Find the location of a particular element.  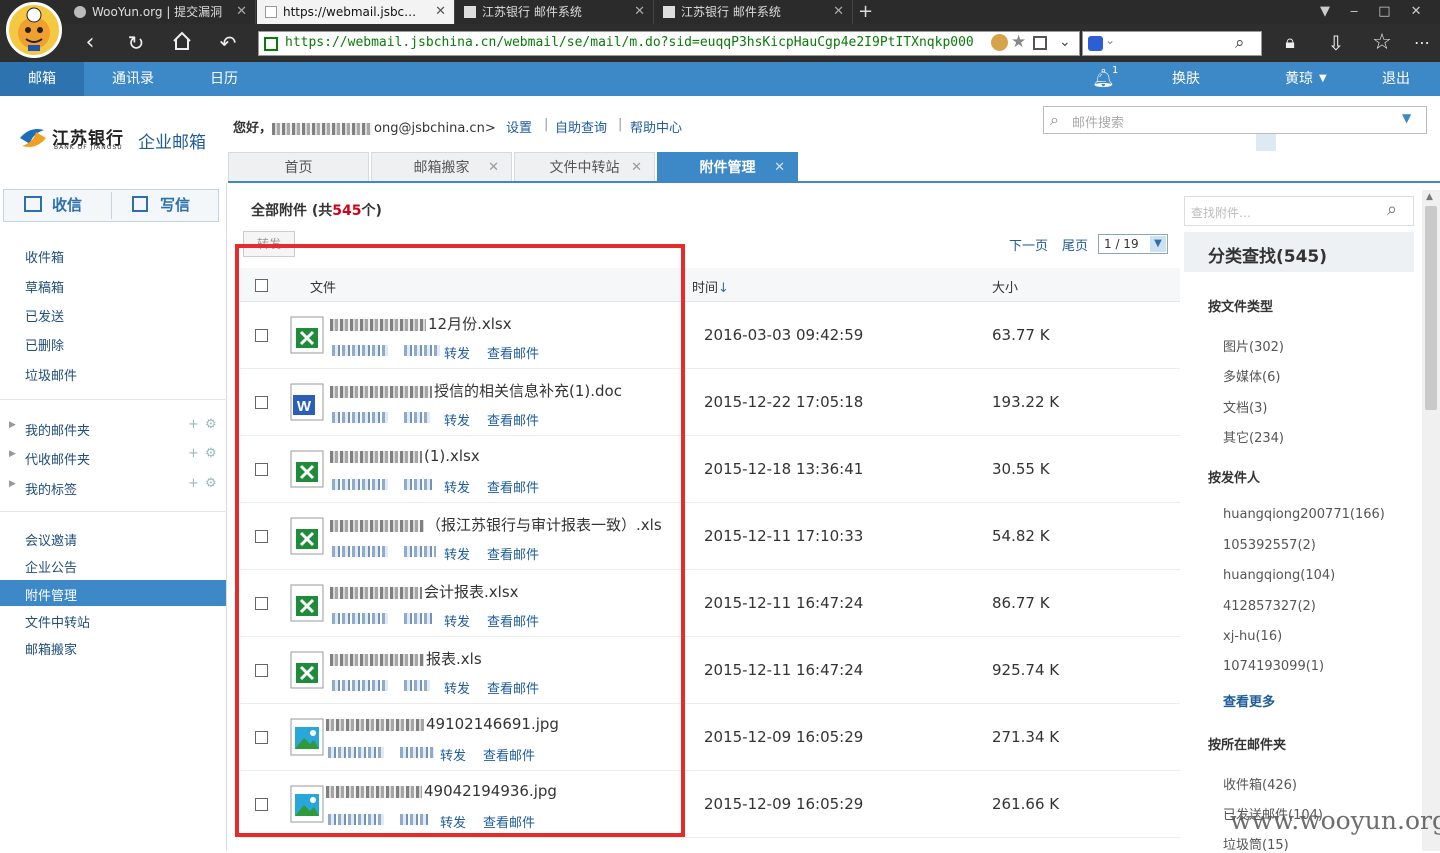

filter-folder-inbox: 收件箱(426) is located at coordinates (1260, 783).